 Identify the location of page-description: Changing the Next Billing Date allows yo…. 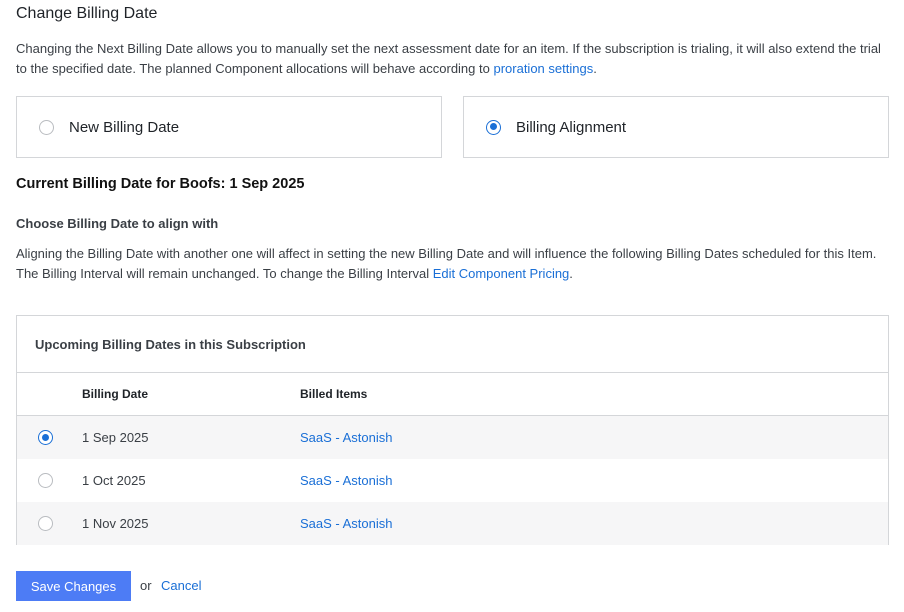
(448, 58).